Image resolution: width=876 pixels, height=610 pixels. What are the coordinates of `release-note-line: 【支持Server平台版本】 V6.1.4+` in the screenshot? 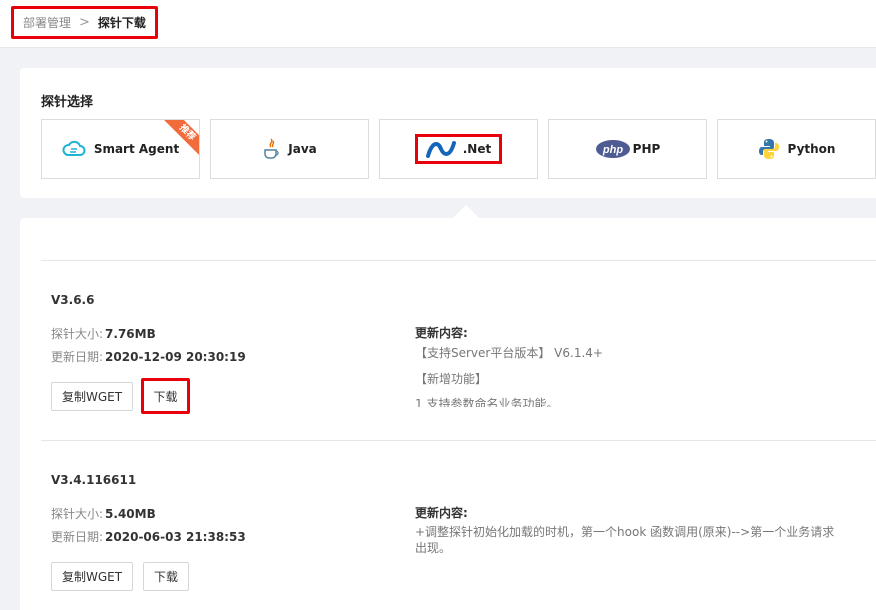 It's located at (509, 353).